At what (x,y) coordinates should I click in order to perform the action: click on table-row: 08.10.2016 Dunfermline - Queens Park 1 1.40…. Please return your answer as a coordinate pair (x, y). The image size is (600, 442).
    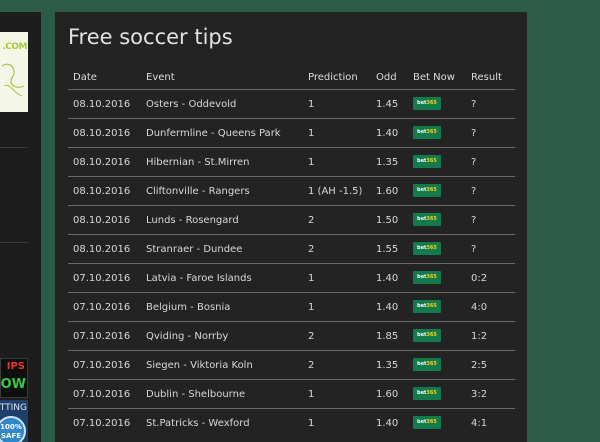
    Looking at the image, I should click on (291, 133).